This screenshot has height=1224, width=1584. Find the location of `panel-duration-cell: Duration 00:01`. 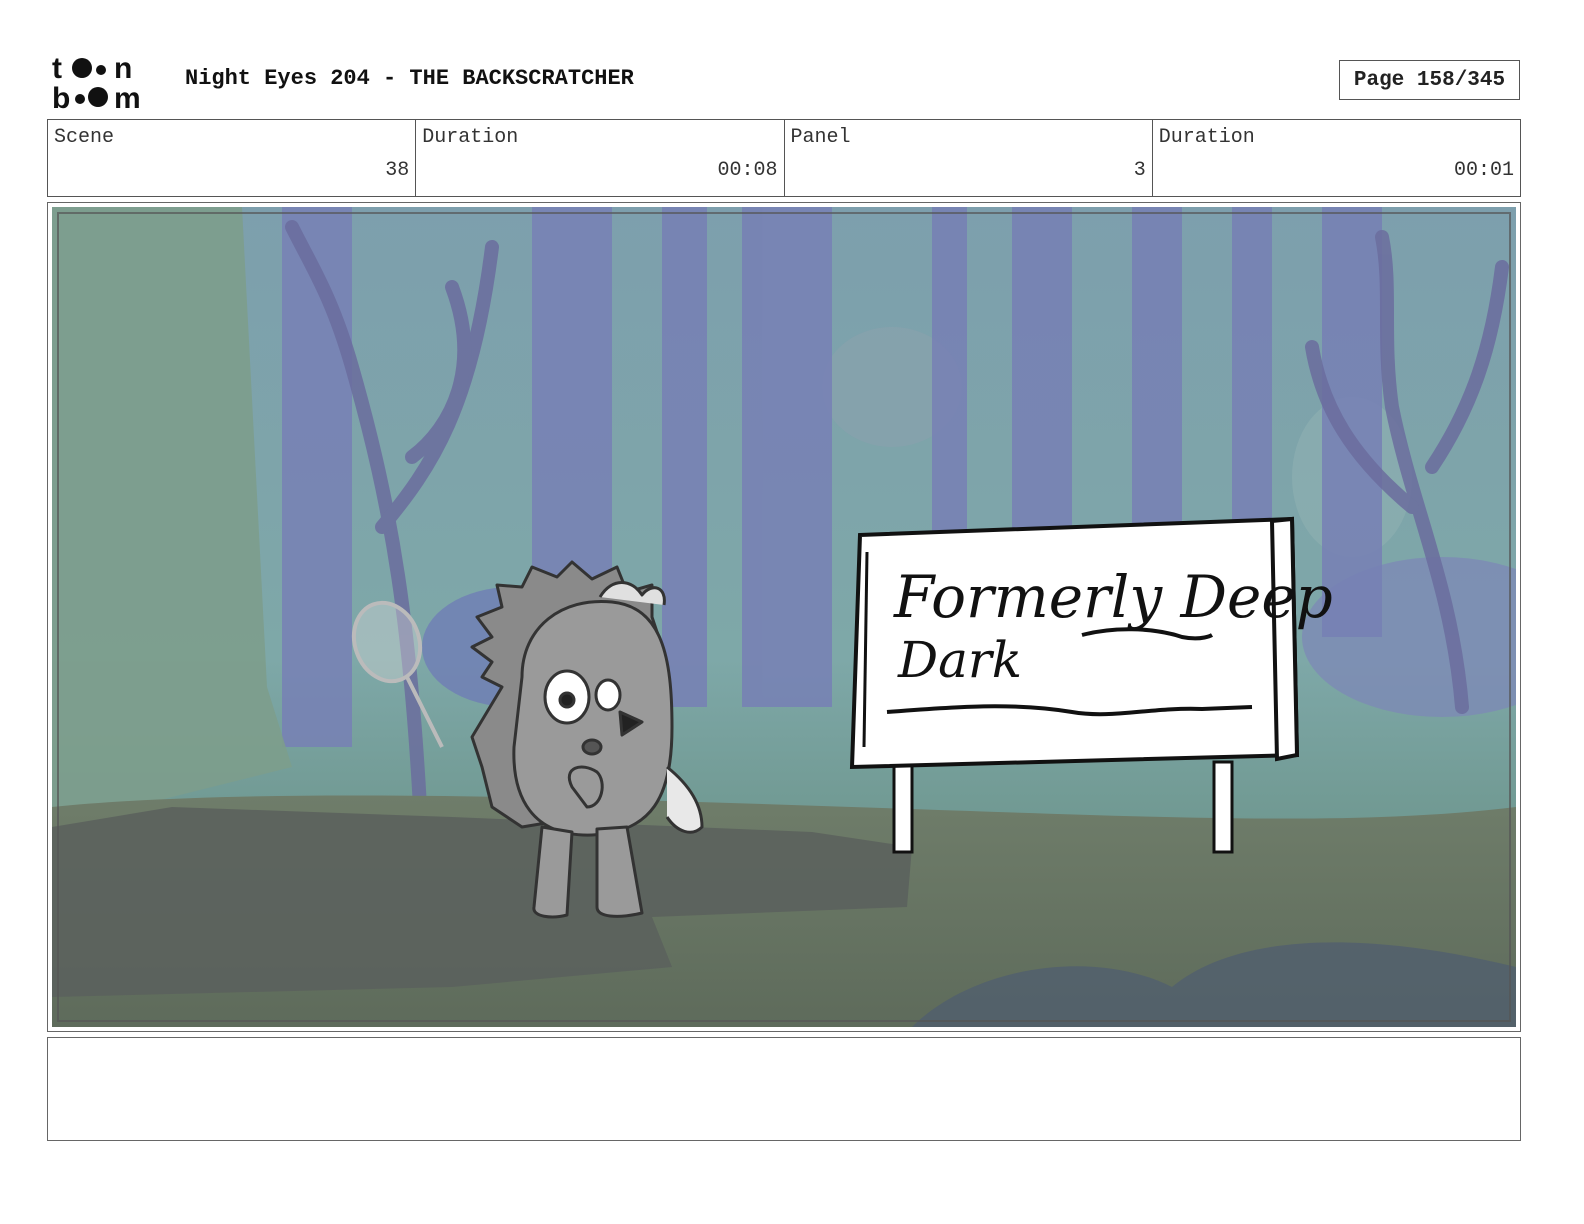

panel-duration-cell: Duration 00:01 is located at coordinates (1336, 158).